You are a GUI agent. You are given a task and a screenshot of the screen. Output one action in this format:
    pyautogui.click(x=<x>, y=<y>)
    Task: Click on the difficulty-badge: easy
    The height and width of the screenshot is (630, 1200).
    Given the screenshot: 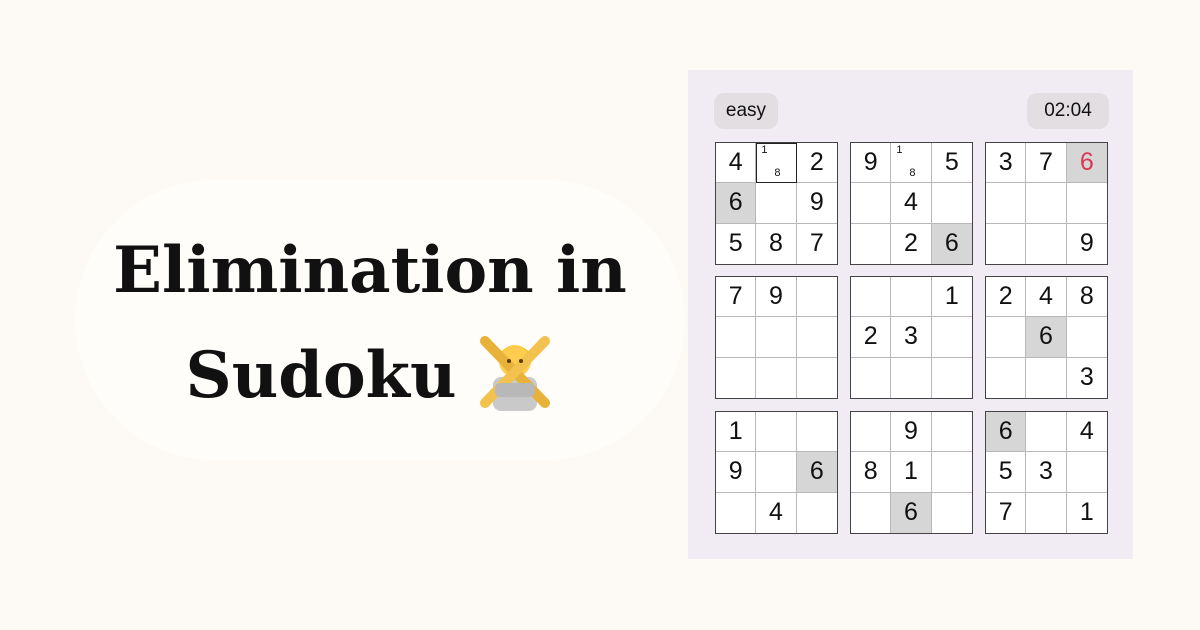 What is the action you would take?
    pyautogui.click(x=746, y=111)
    